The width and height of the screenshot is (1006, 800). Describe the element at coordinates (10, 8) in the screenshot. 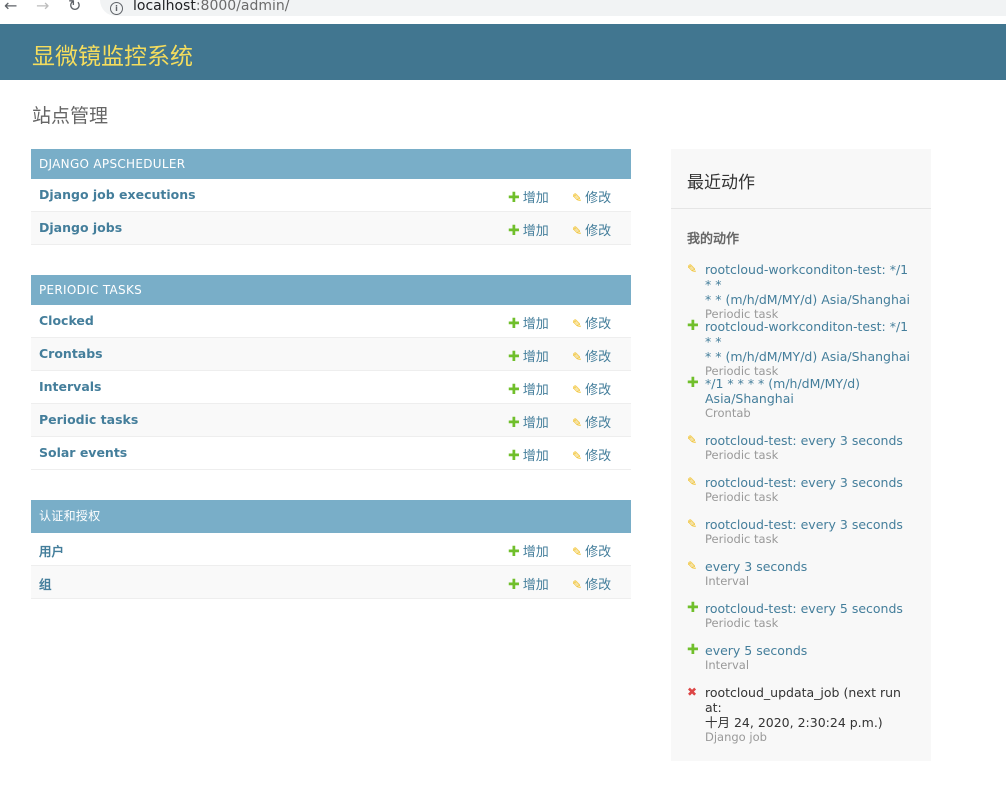

I see `back-icon: ←` at that location.